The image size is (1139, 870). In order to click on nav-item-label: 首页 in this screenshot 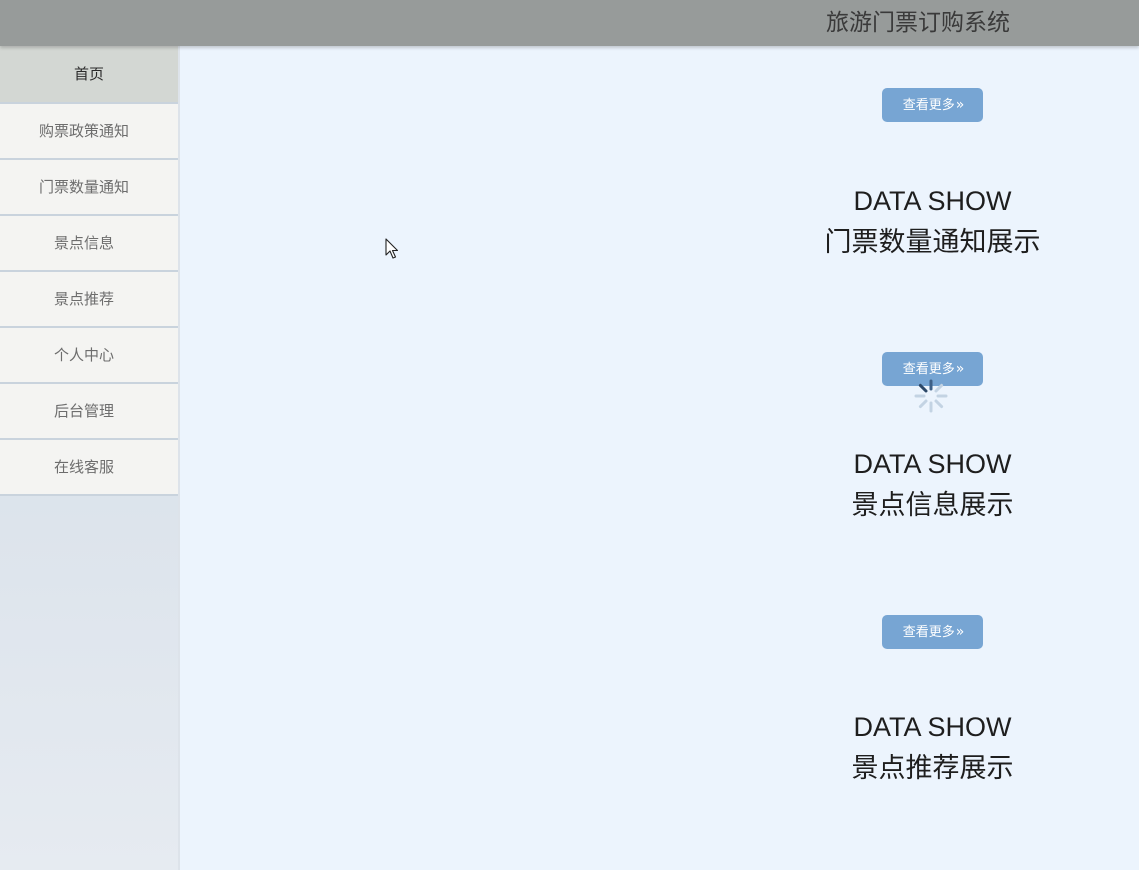, I will do `click(88, 74)`.